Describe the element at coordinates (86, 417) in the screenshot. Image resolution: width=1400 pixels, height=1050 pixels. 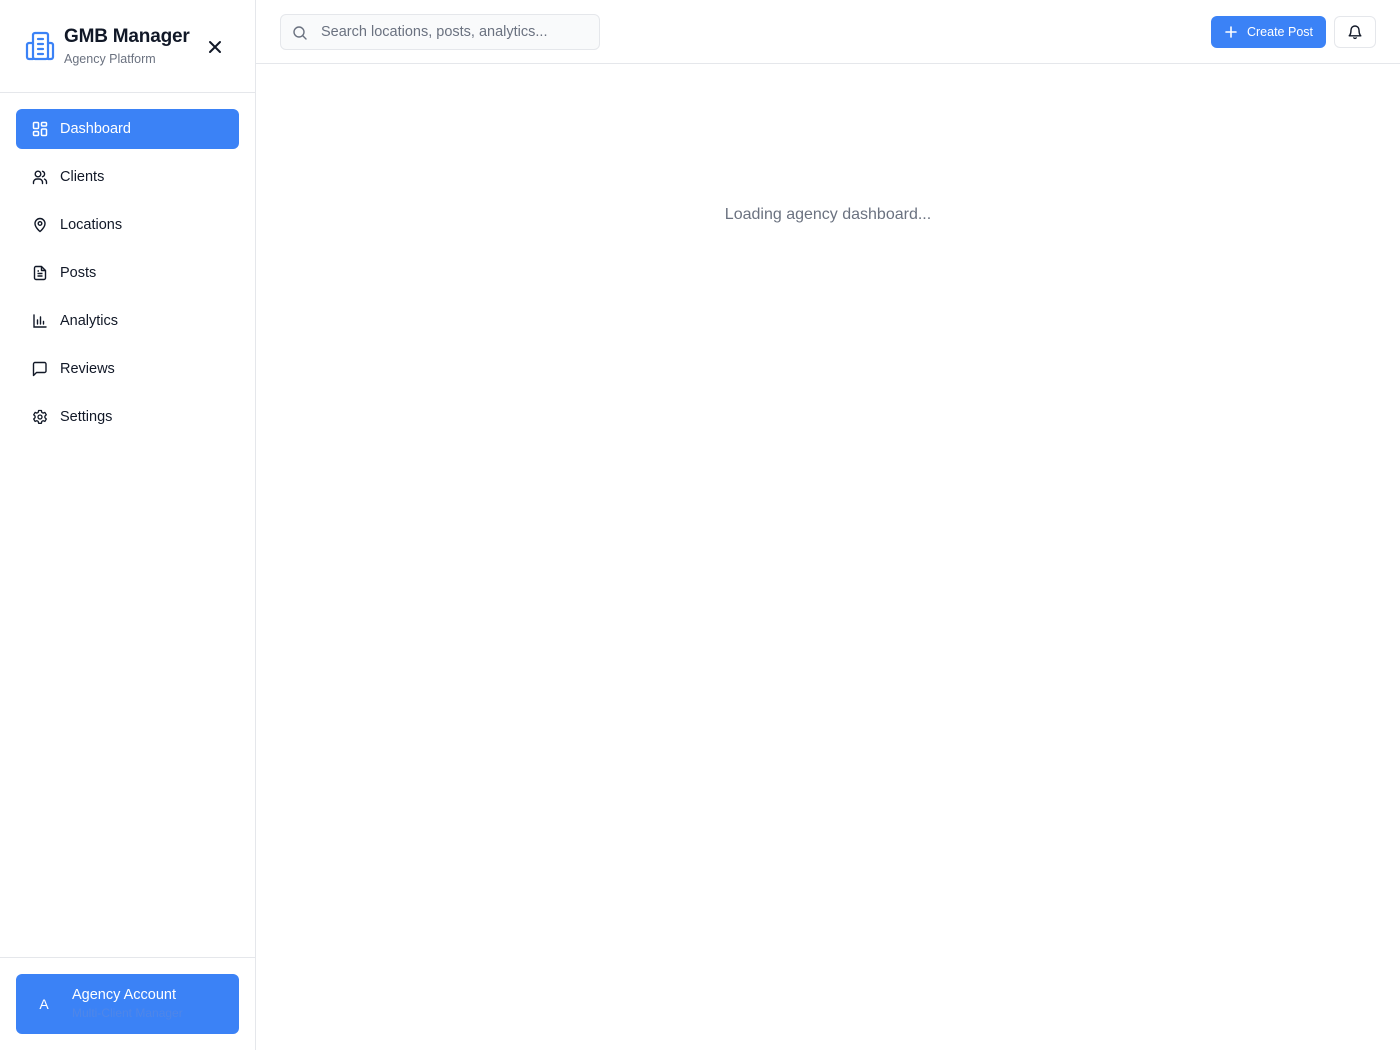
I see `sidebar-item-label: Settings` at that location.